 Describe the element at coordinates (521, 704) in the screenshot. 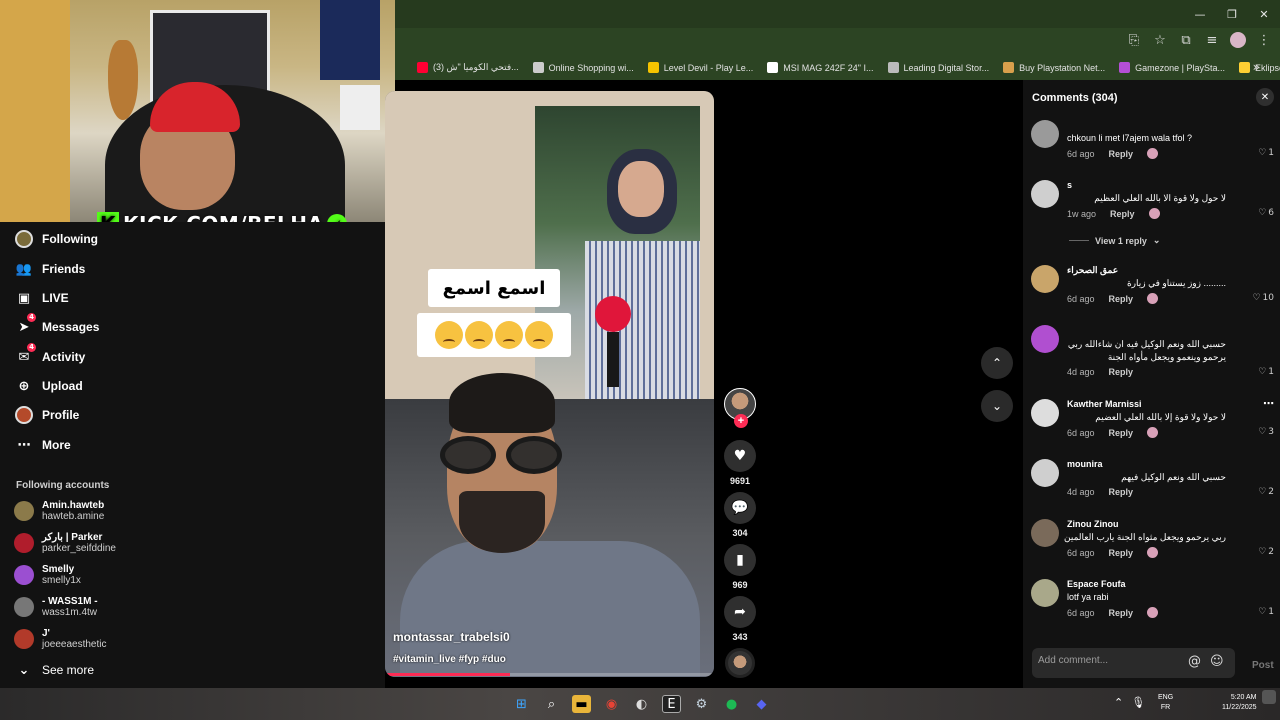

I see `windows-start-icon: ⊞` at that location.